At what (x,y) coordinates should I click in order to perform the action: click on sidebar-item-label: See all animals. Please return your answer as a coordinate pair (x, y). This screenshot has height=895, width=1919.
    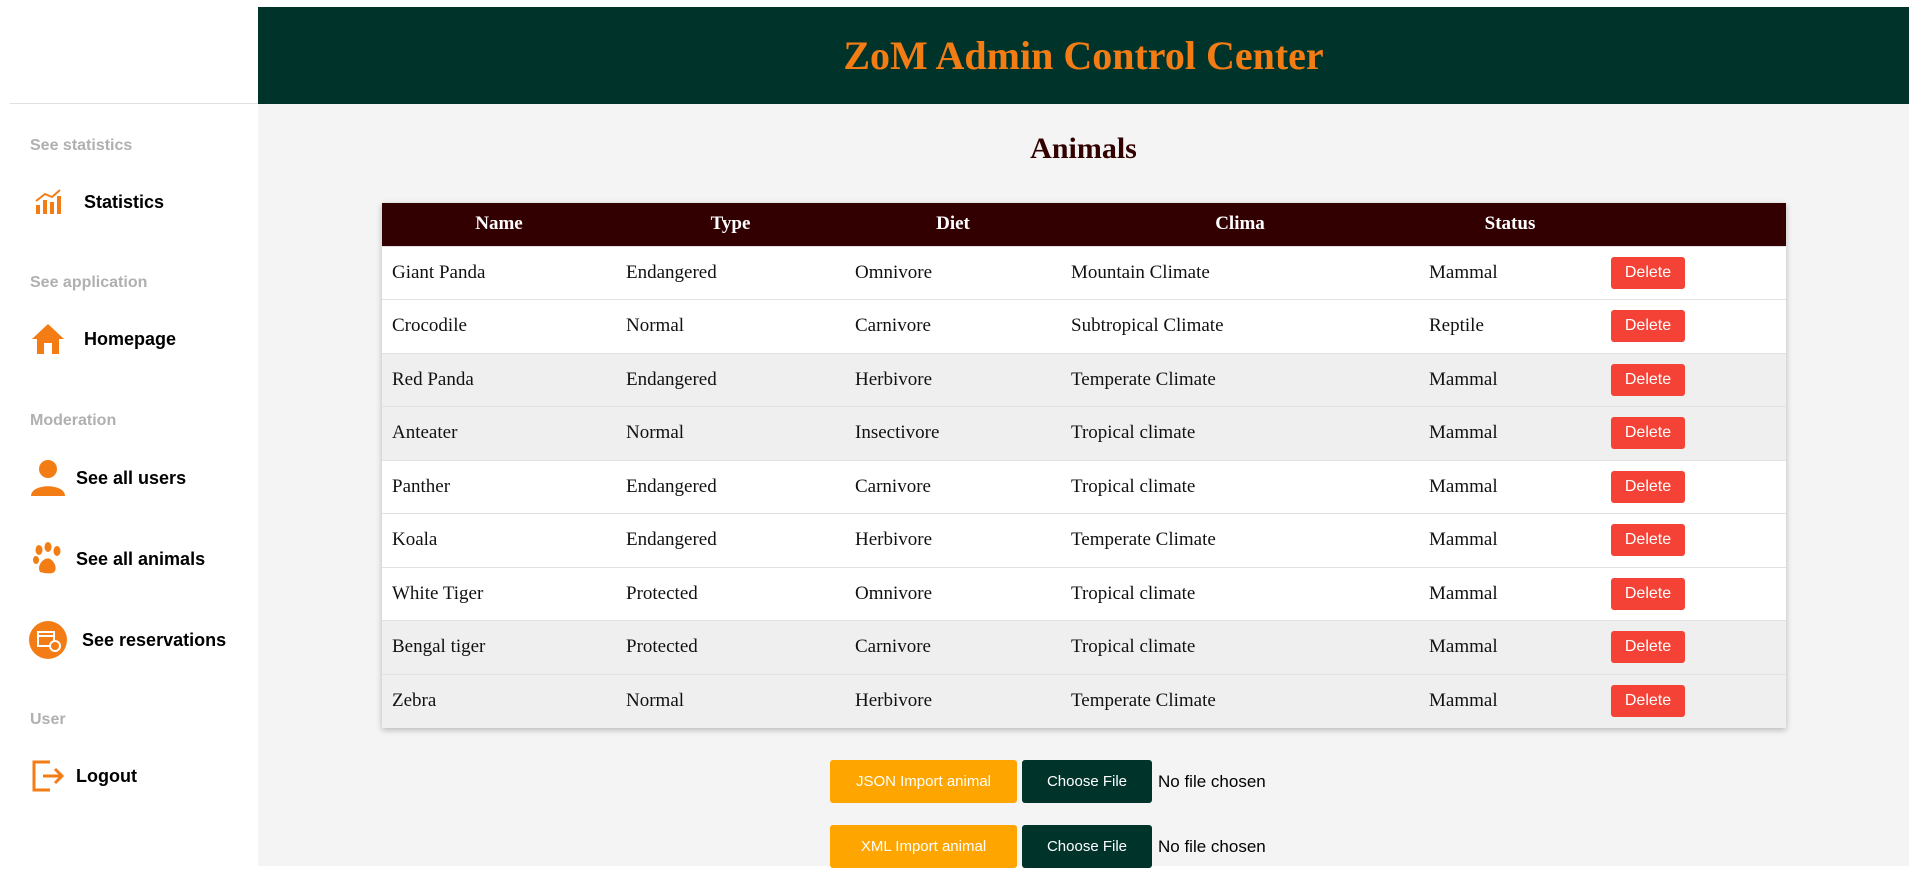
    Looking at the image, I should click on (141, 558).